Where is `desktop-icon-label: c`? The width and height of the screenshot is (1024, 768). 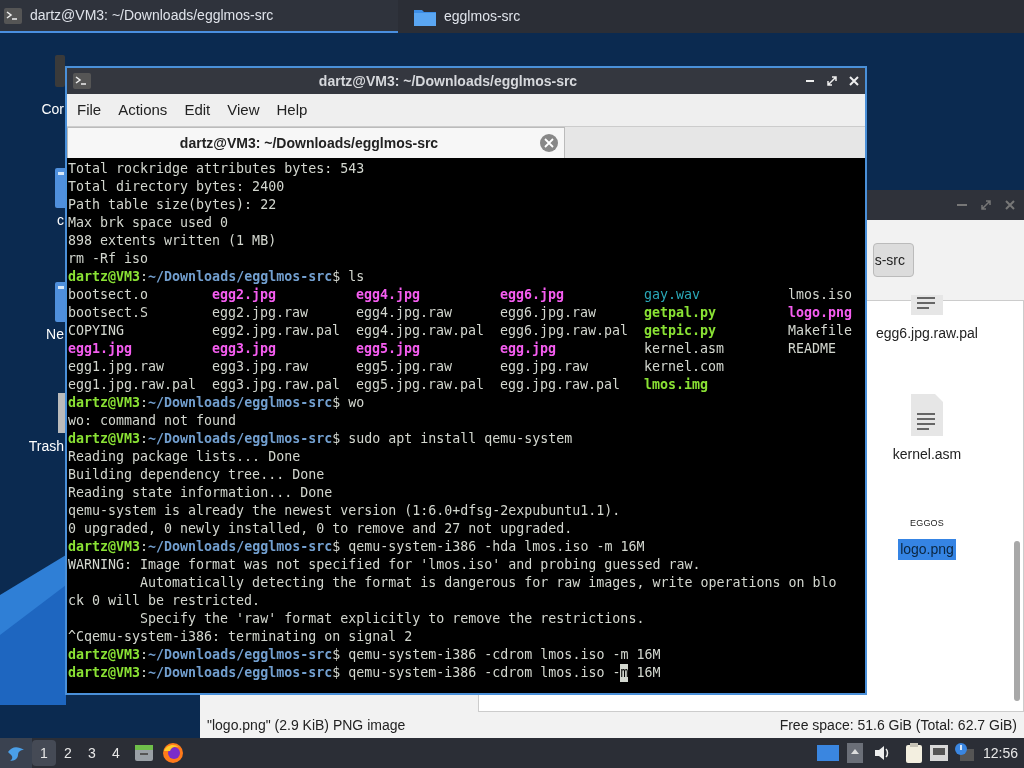 desktop-icon-label: c is located at coordinates (60, 220).